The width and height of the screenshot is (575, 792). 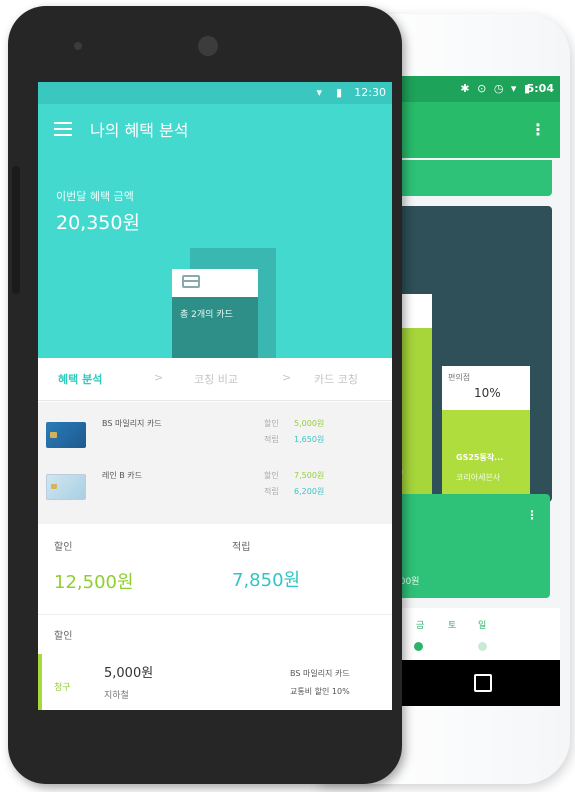 What do you see at coordinates (215, 569) in the screenshot?
I see `benefit-summary: 할인 적립 12,500원 7,850원` at bounding box center [215, 569].